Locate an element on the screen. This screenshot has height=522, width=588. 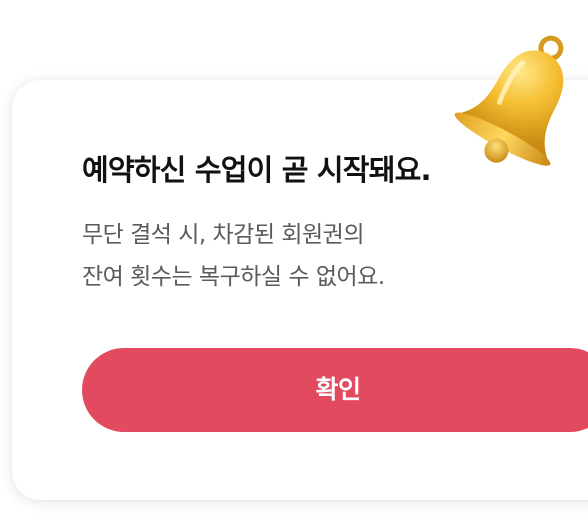
confirm-button: 확인 is located at coordinates (335, 390).